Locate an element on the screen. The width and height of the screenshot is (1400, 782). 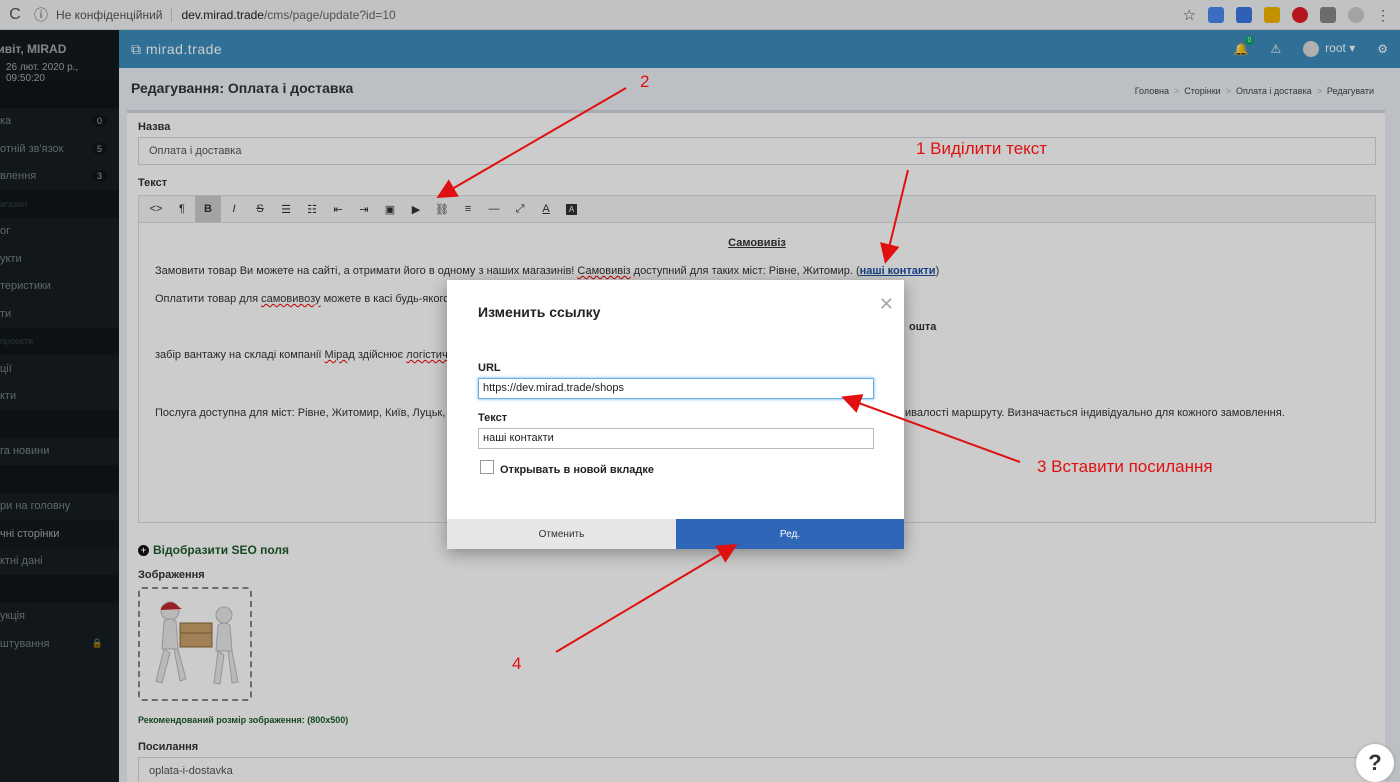
annotation-step-1: 1 Виділити текст is located at coordinates (982, 148).